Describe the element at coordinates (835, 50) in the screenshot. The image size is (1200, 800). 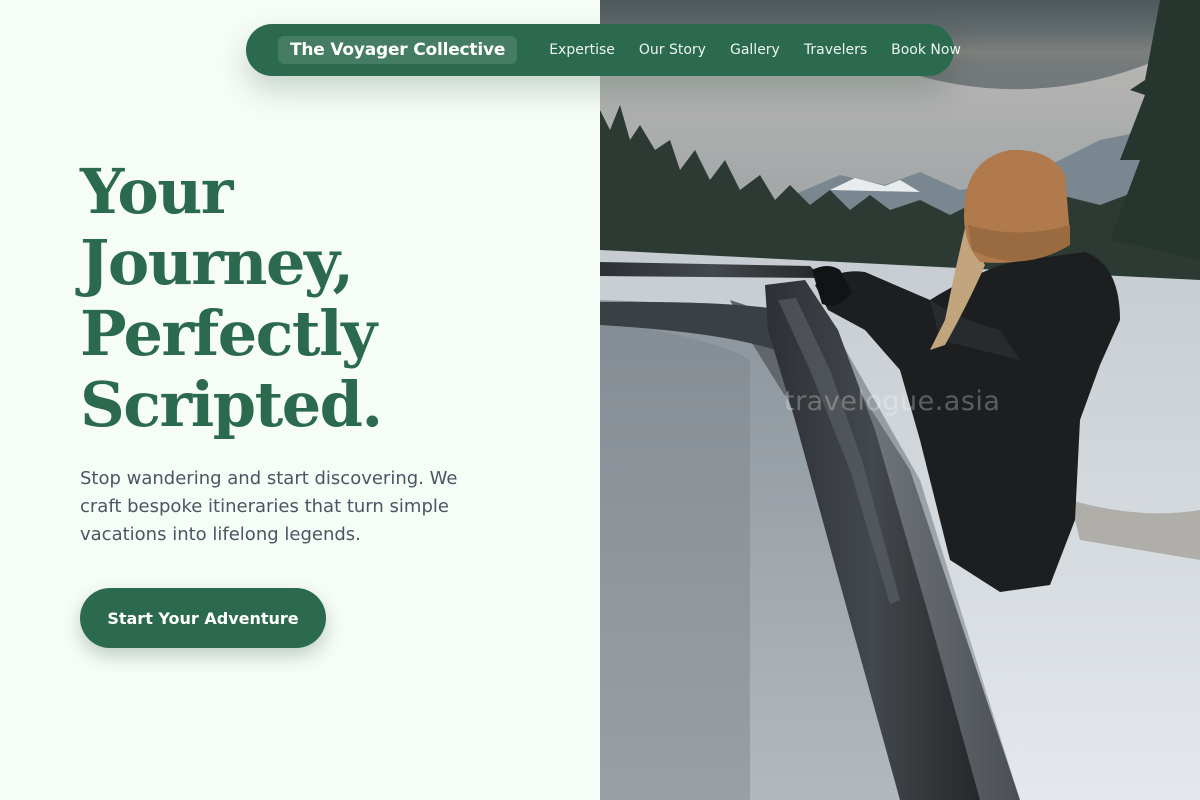
I see `nav-link-travelers: Travelers` at that location.